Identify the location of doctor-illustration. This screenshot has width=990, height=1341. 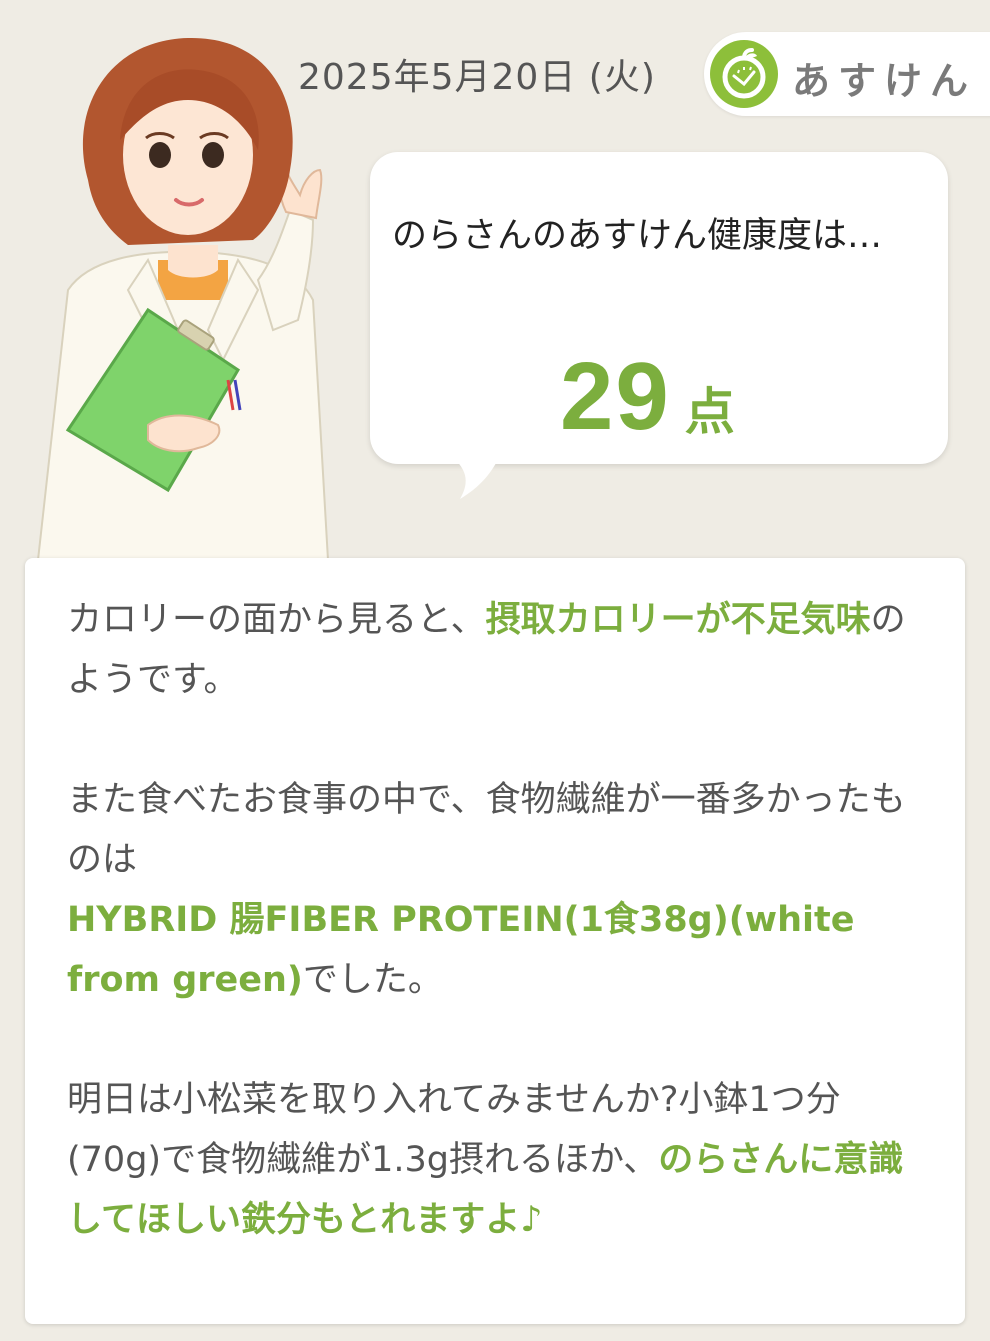
(183, 298).